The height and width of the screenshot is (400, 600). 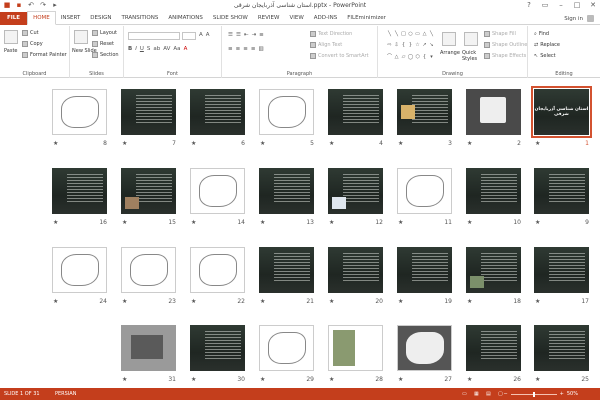 I want to click on find-button: ⌕ Find, so click(x=541, y=34).